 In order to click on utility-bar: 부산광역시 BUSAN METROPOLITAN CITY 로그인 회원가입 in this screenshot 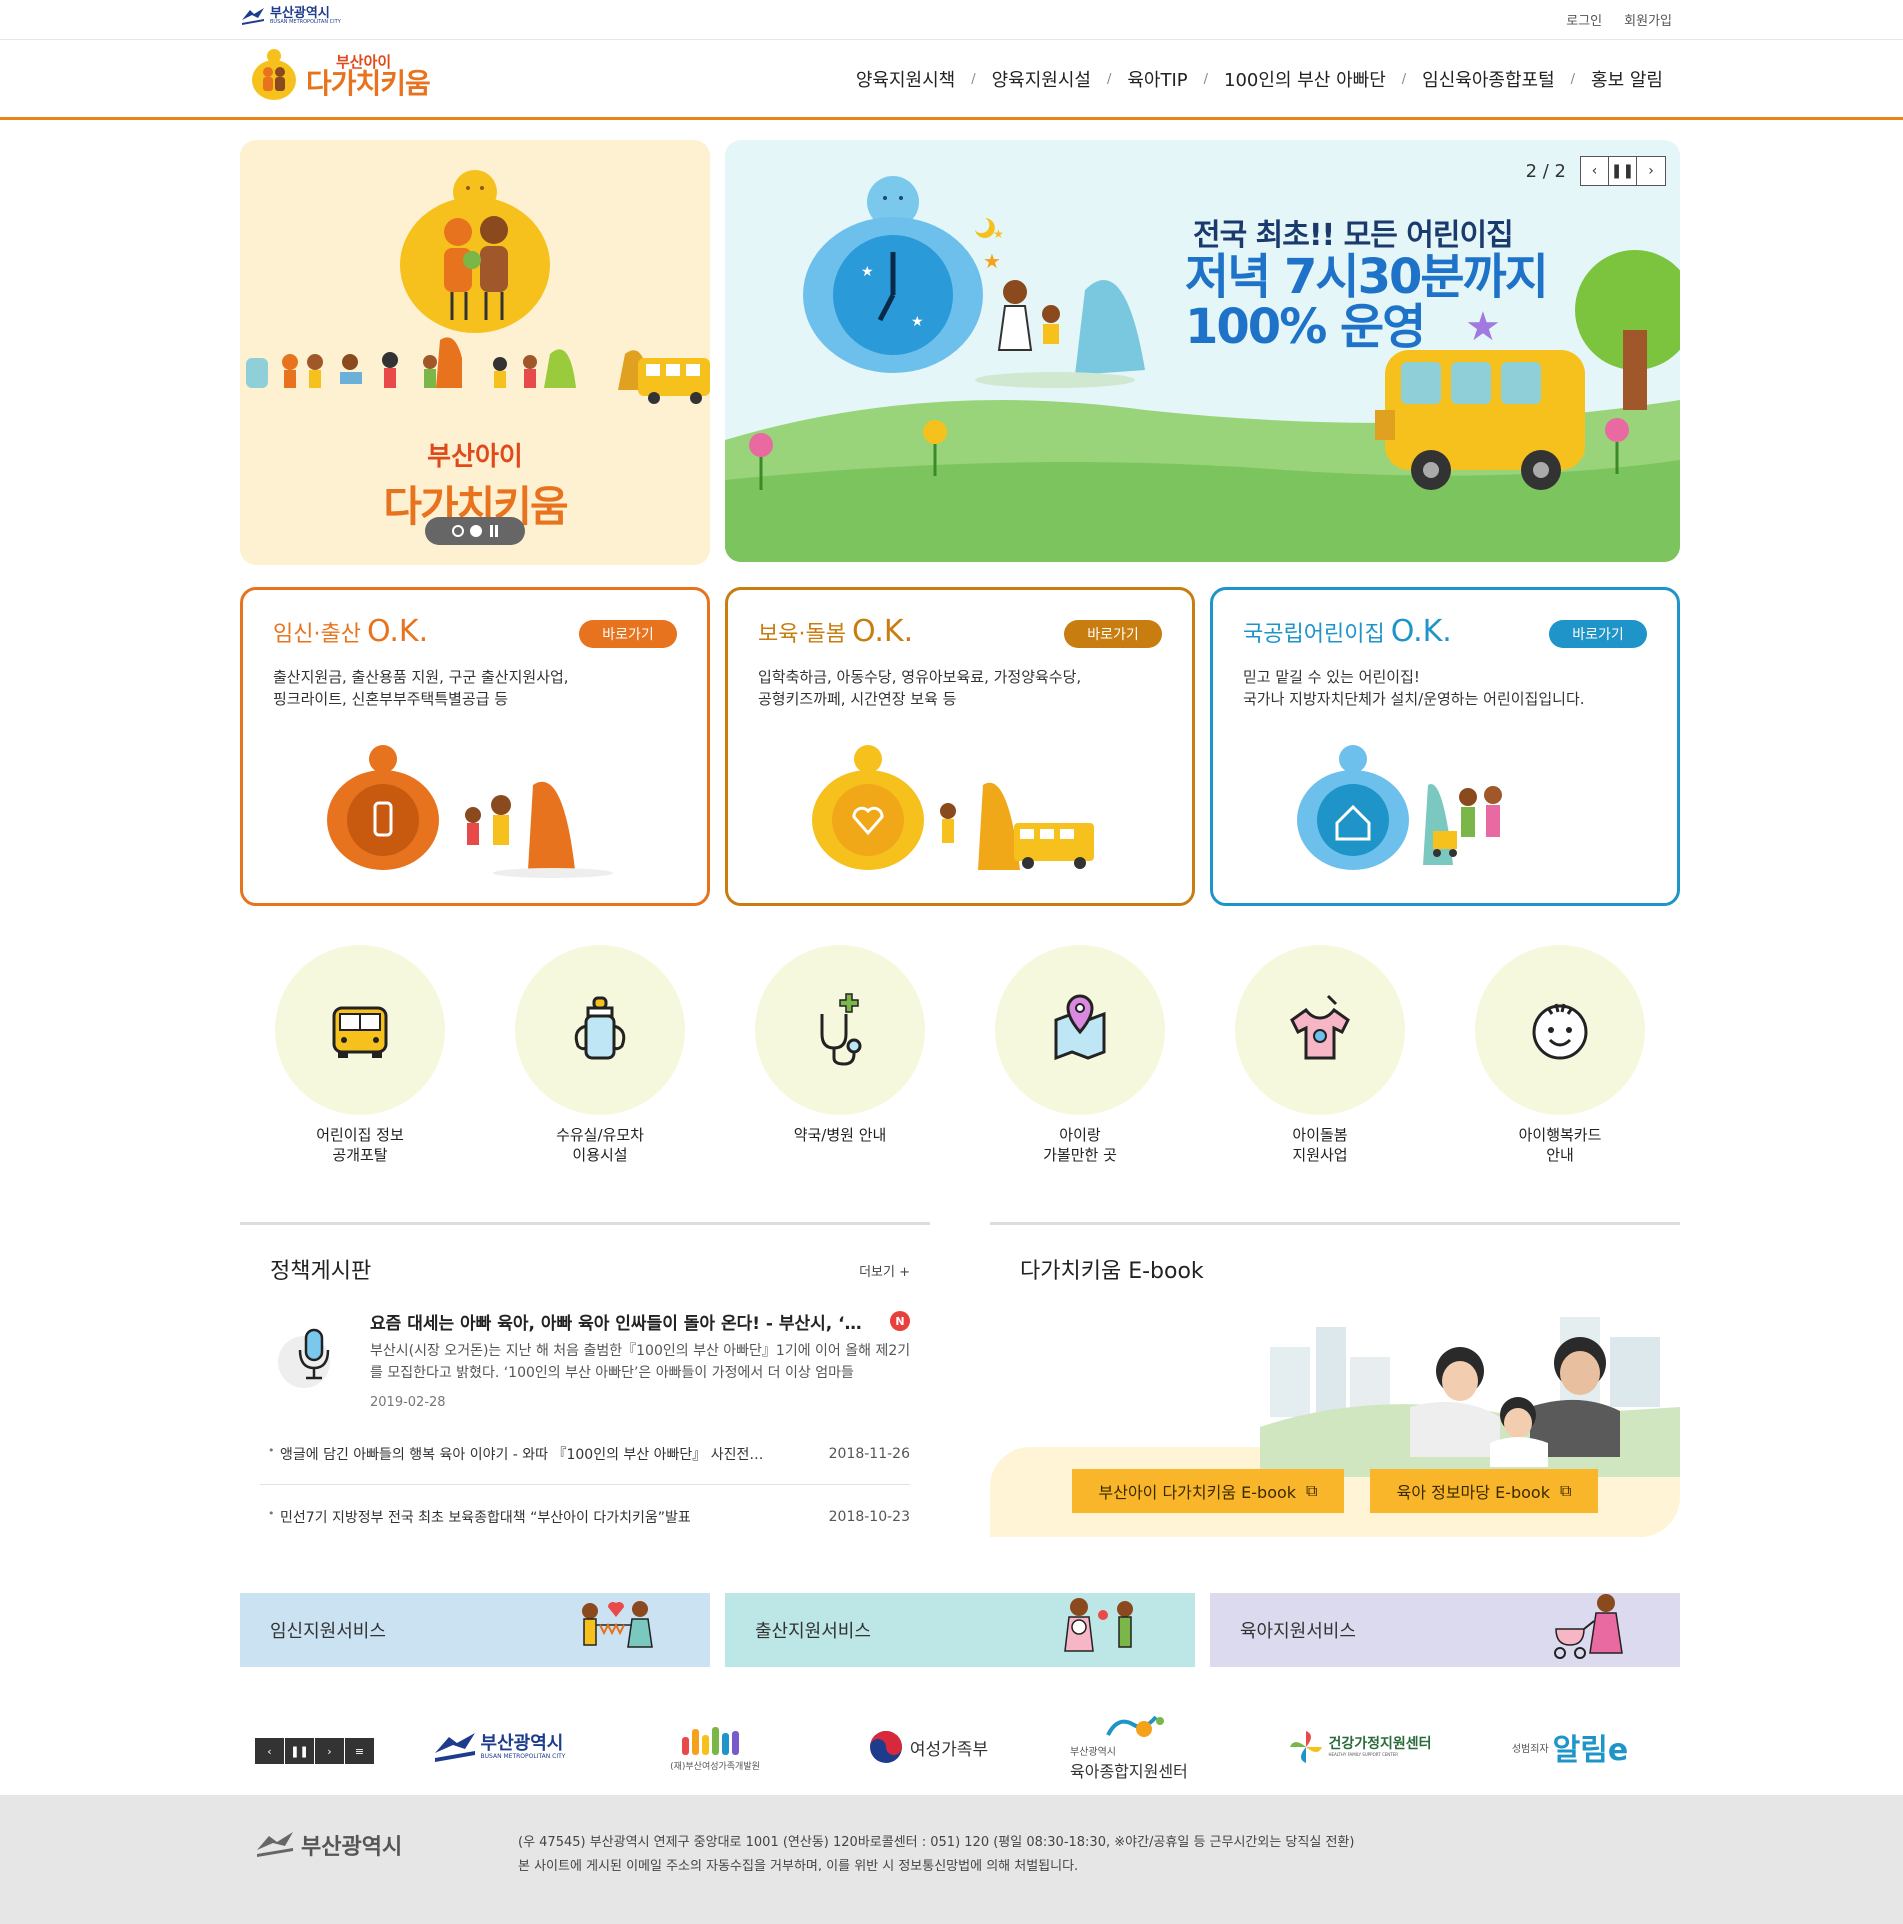, I will do `click(951, 20)`.